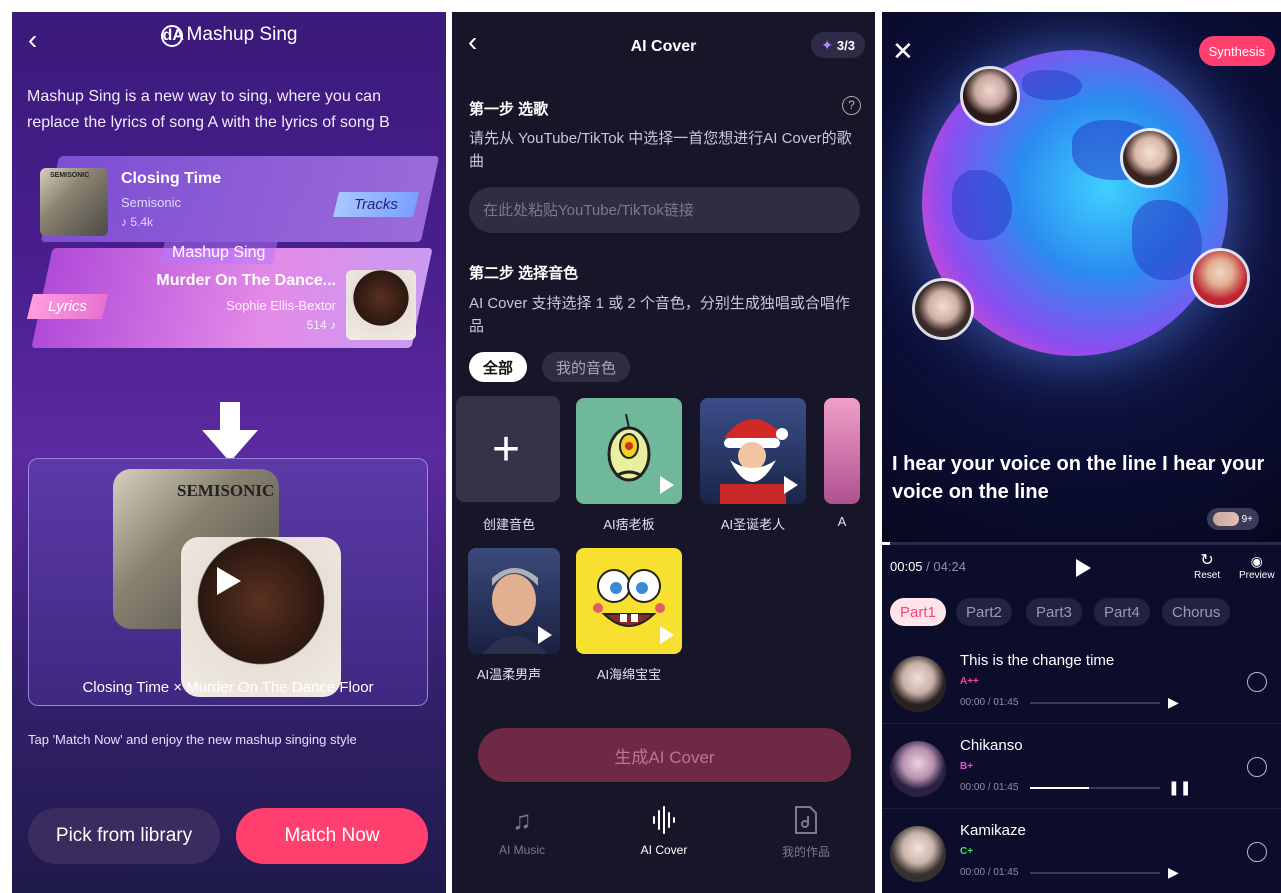  I want to click on pick-from-library-button: Pick from library, so click(124, 836).